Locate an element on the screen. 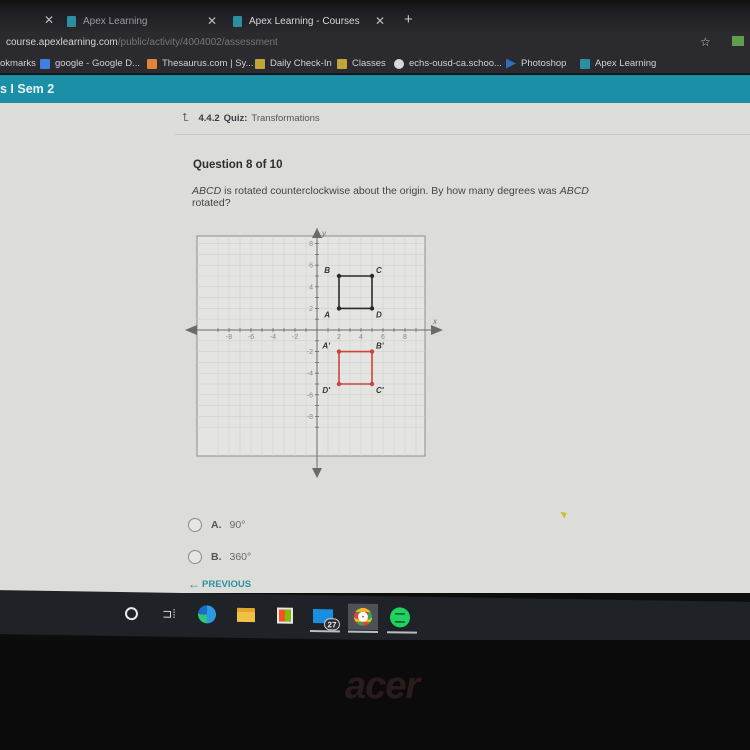 This screenshot has height=750, width=750. bookmark-photoshop: Photoshop is located at coordinates (536, 63).